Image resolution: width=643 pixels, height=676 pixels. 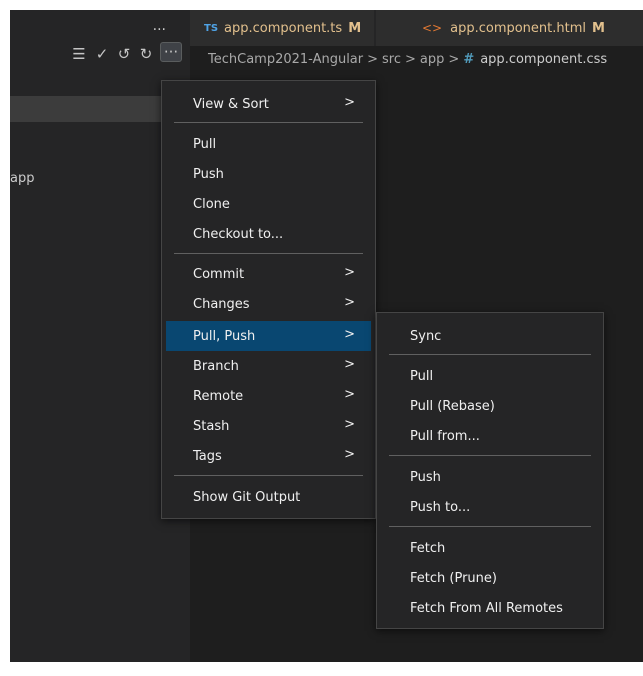 I want to click on menu-item-pull-push: Pull, Push >, so click(x=268, y=336).